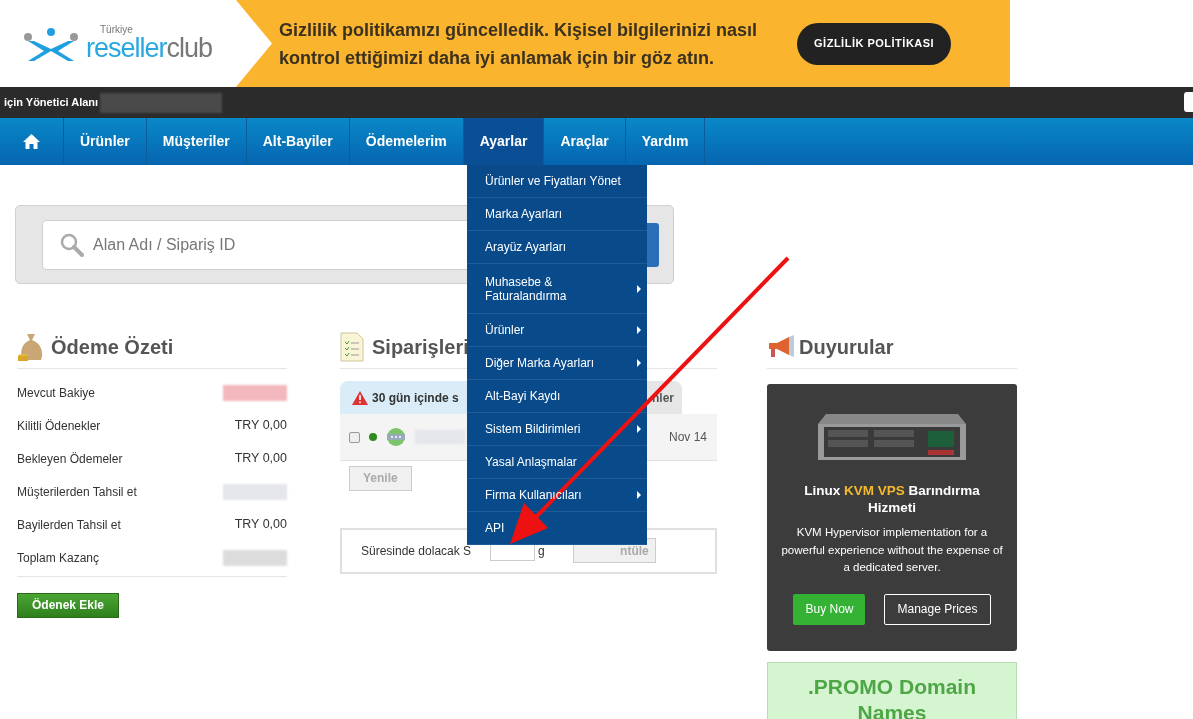 Image resolution: width=1193 pixels, height=719 pixels. I want to click on banner-message: Gizlilik politikamızı güncelledik. Kişisel bilgilerinizi nasıl kontrol ettiğimizi daha iyi anlamak için bir göz atın., so click(518, 44).